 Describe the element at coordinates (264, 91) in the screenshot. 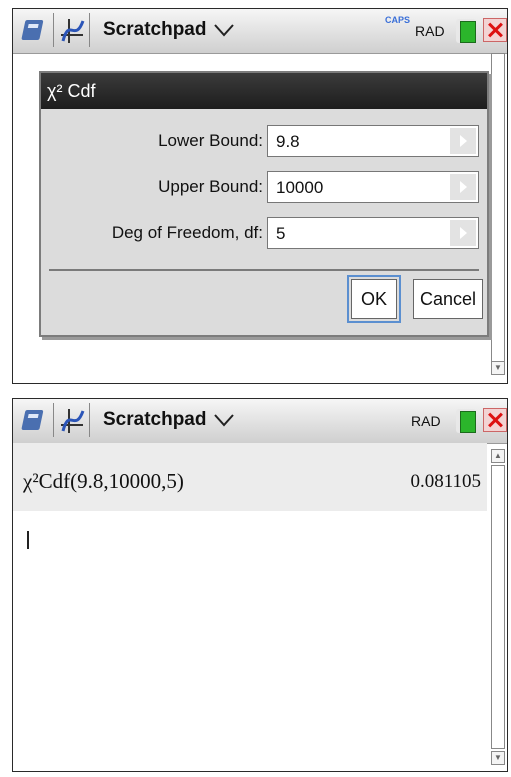

I see `dialog-title: χ² Cdf` at that location.